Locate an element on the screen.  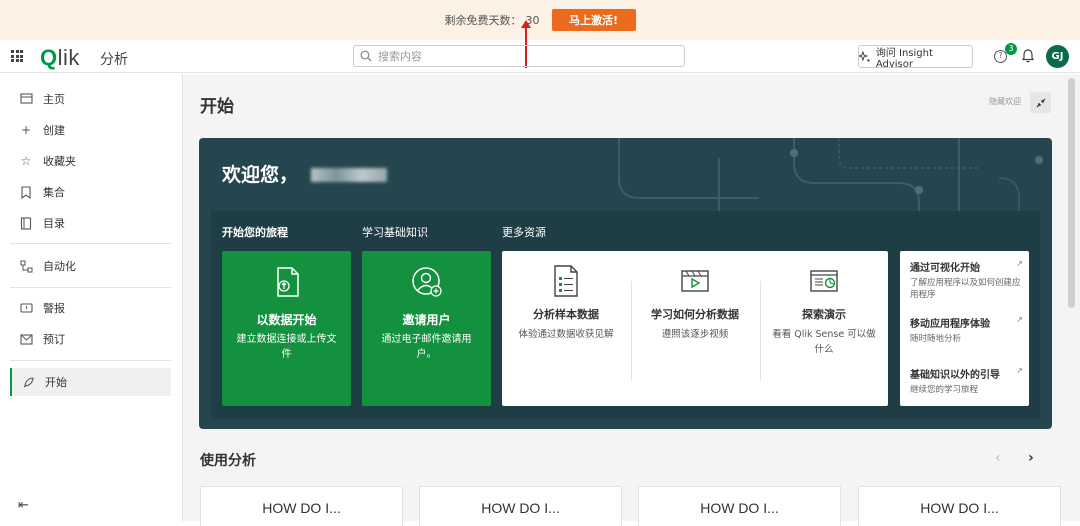
sidebar-item-favorites: ☆ 收藏夹 is located at coordinates (90, 161).